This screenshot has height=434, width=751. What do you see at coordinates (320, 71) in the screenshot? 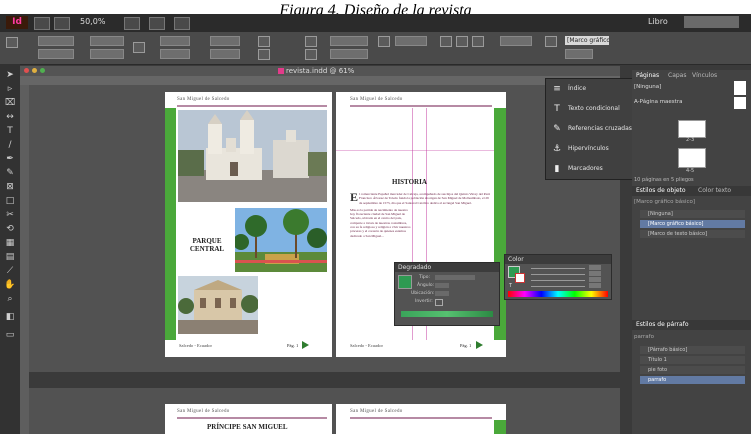
I see `document-title: revista.indd @ 61%` at bounding box center [320, 71].